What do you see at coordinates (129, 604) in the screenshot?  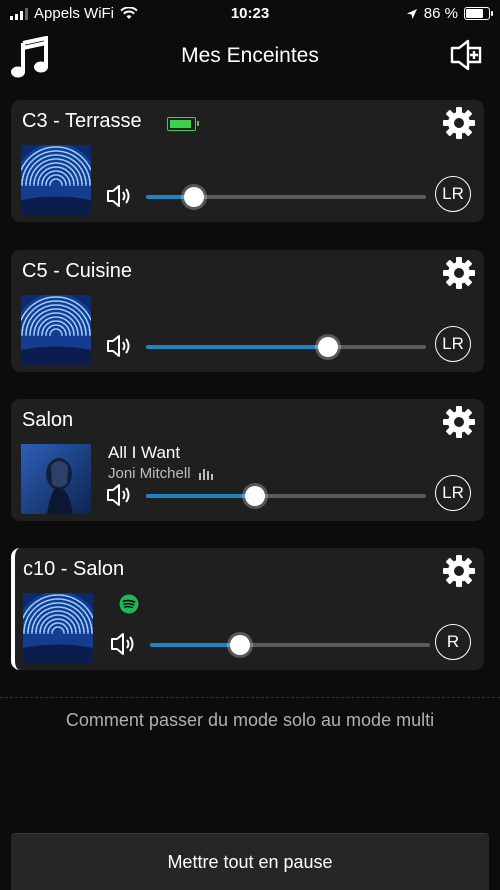 I see `spotify-icon` at bounding box center [129, 604].